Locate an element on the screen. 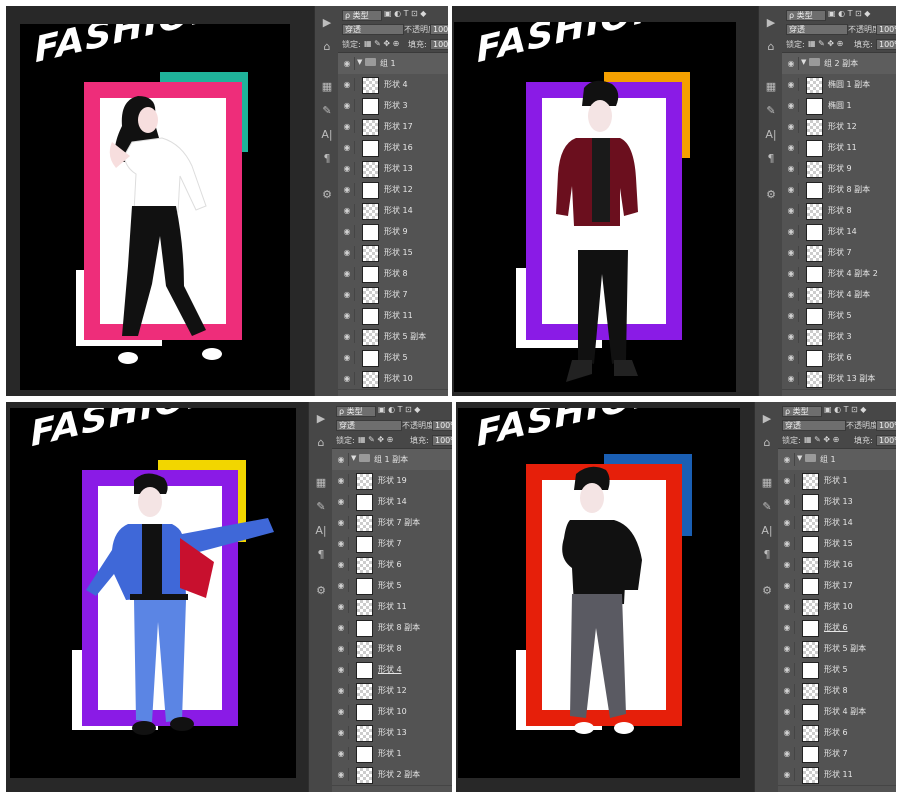 The height and width of the screenshot is (797, 900). artwork-canvas-2: FASHION is located at coordinates (595, 207).